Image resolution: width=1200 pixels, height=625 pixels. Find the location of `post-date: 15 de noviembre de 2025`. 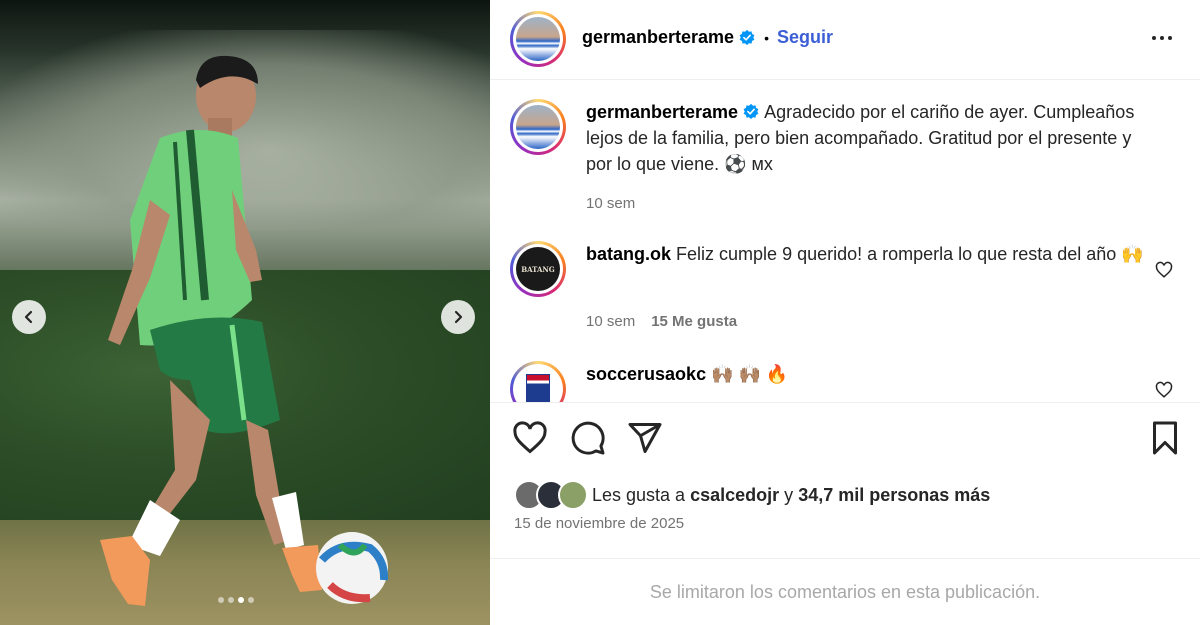

post-date: 15 de noviembre de 2025 is located at coordinates (599, 523).